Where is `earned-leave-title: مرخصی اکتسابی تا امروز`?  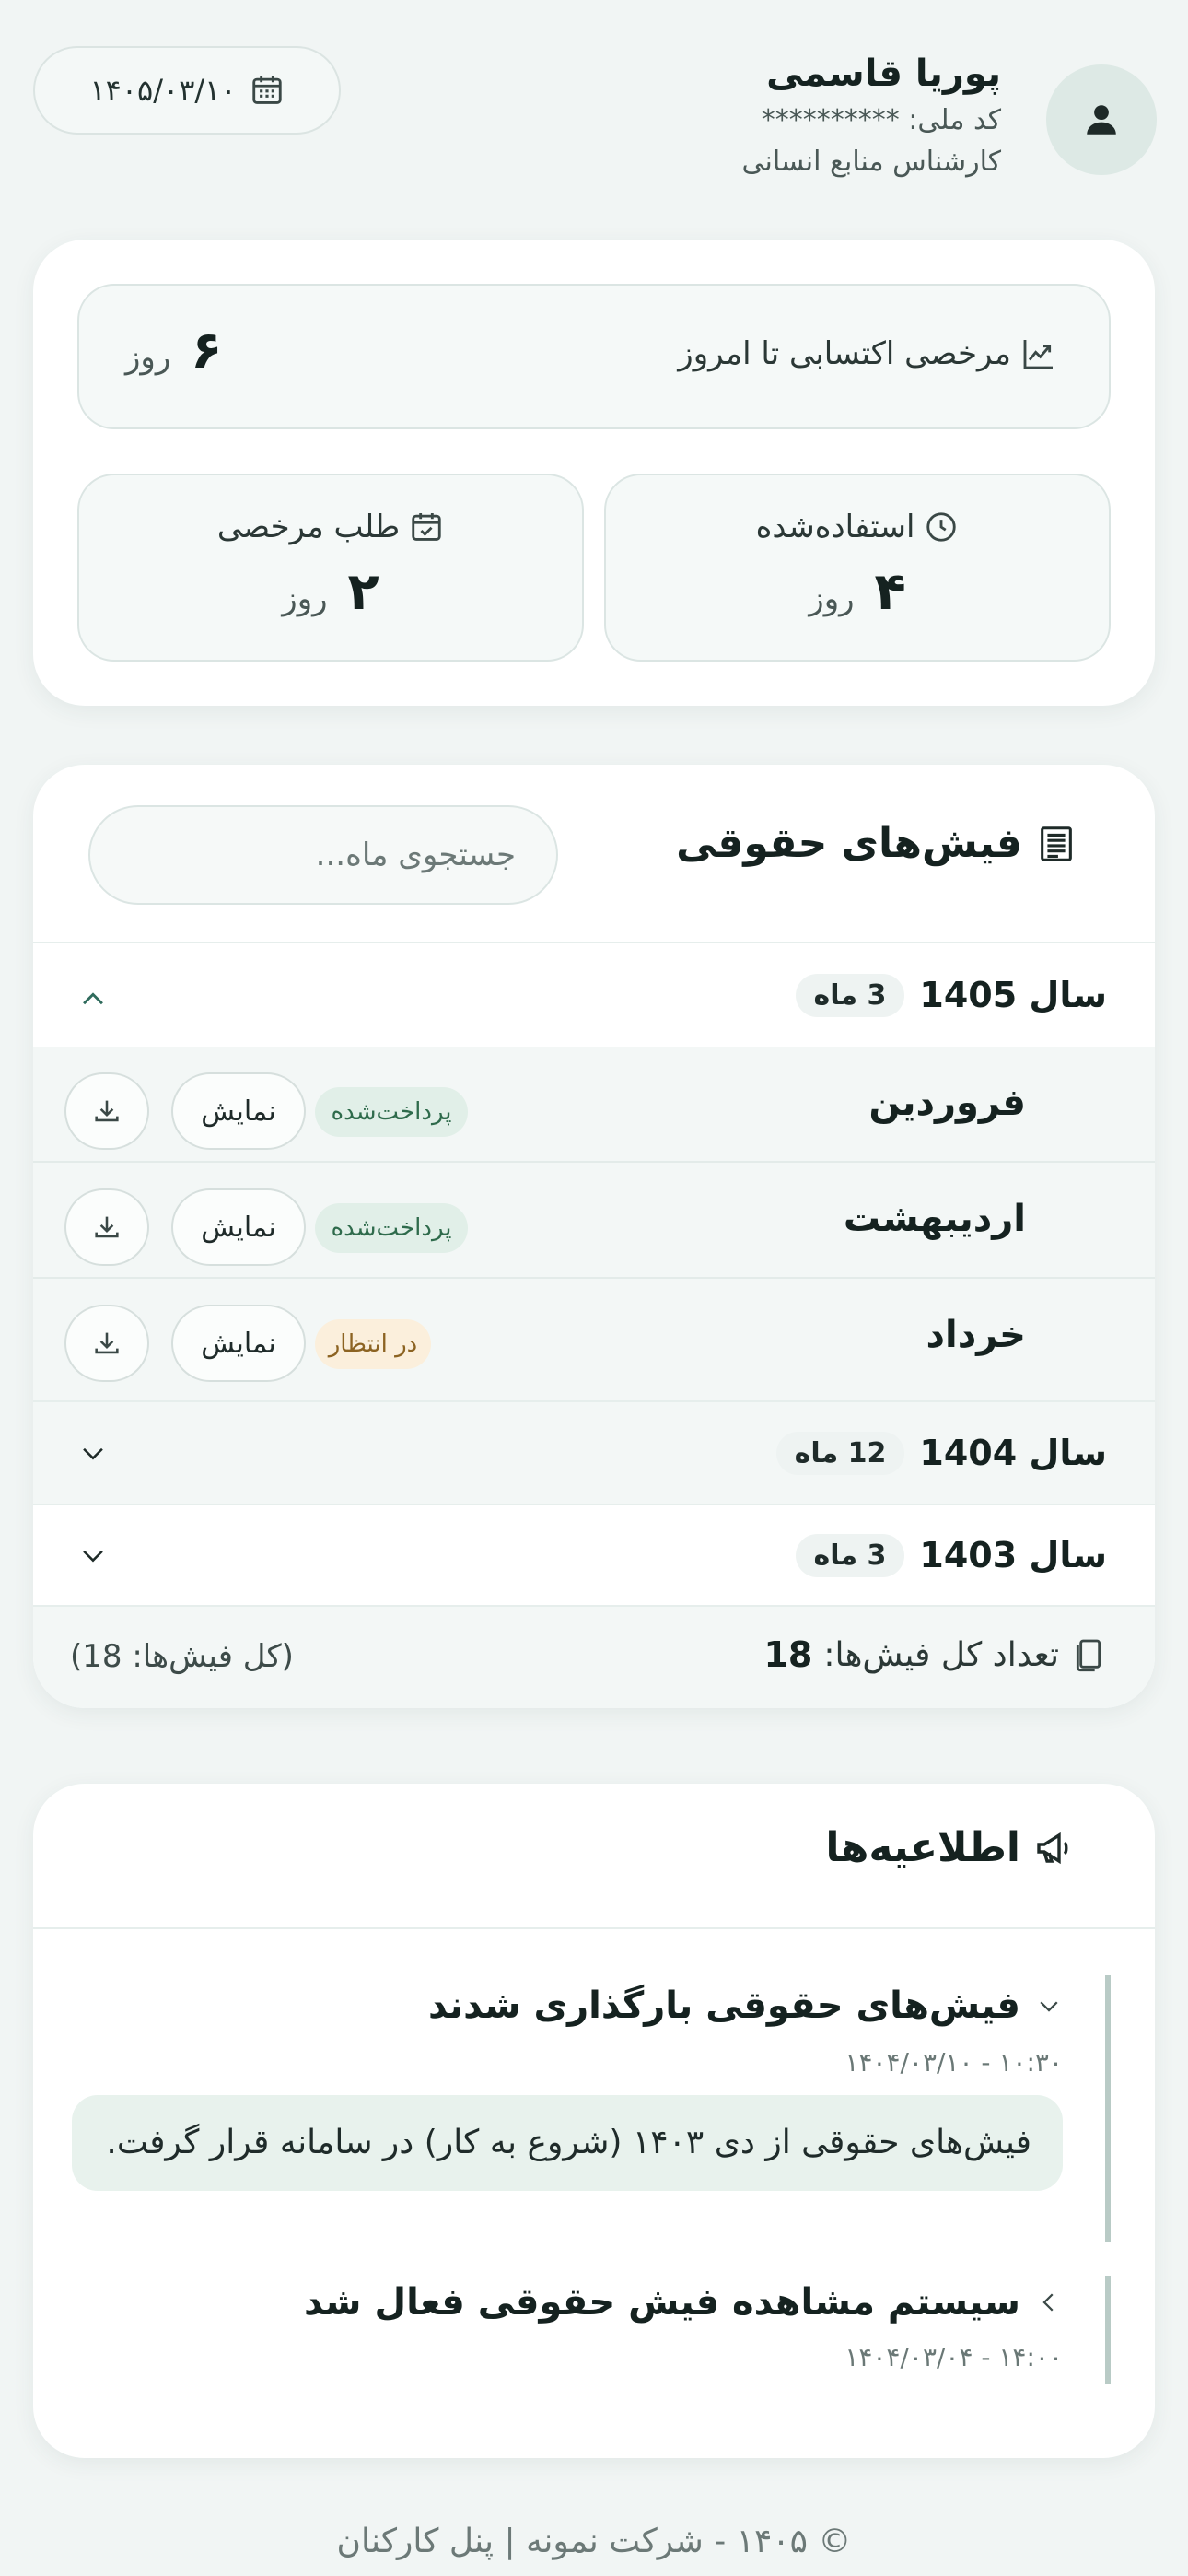 earned-leave-title: مرخصی اکتسابی تا امروز is located at coordinates (867, 353).